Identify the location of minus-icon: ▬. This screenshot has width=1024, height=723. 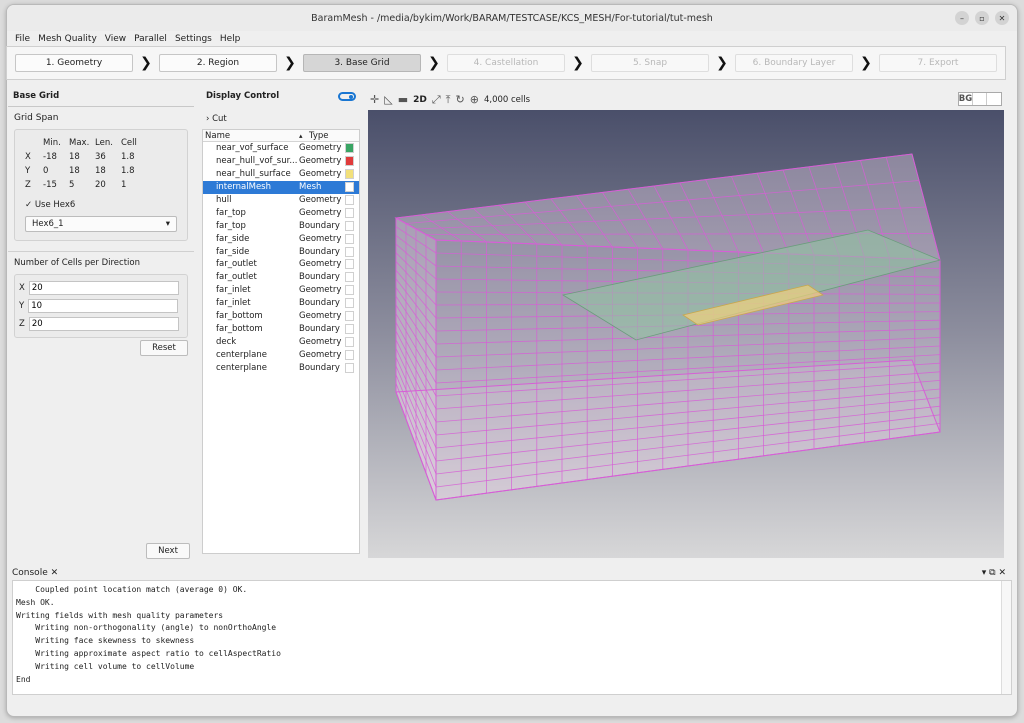
(403, 99).